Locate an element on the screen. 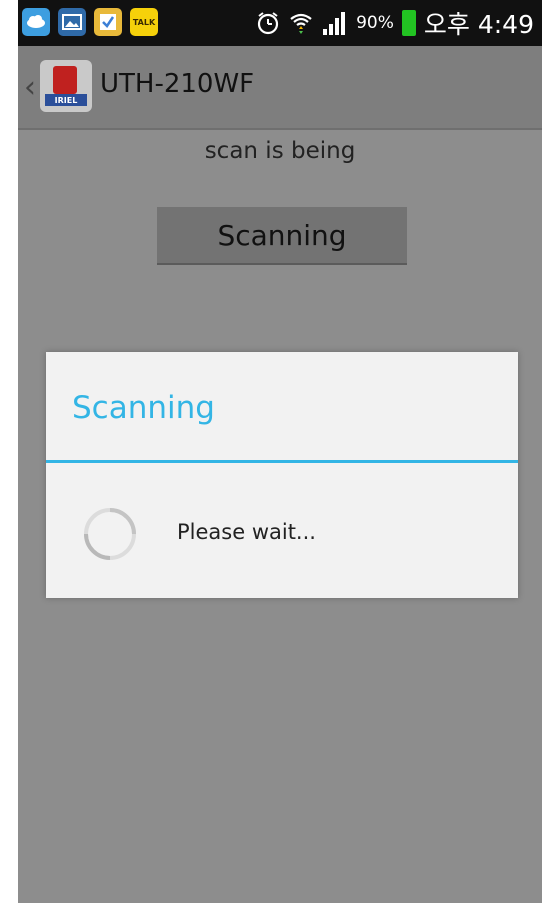 The image size is (550, 903). clock: 오후 4:49 is located at coordinates (478, 24).